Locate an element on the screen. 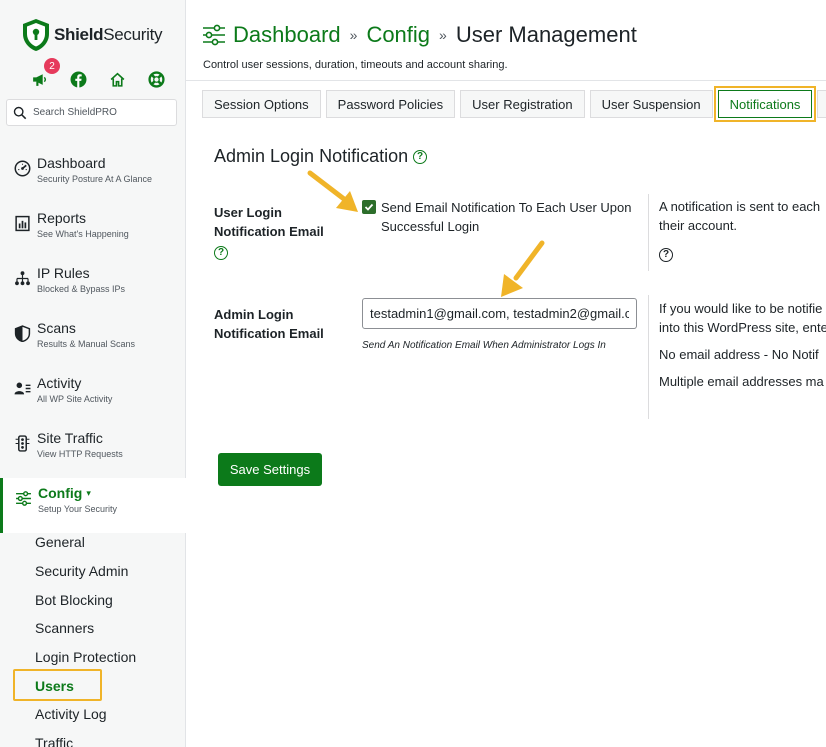 Image resolution: width=826 pixels, height=747 pixels. speedometer-icon is located at coordinates (22, 168).